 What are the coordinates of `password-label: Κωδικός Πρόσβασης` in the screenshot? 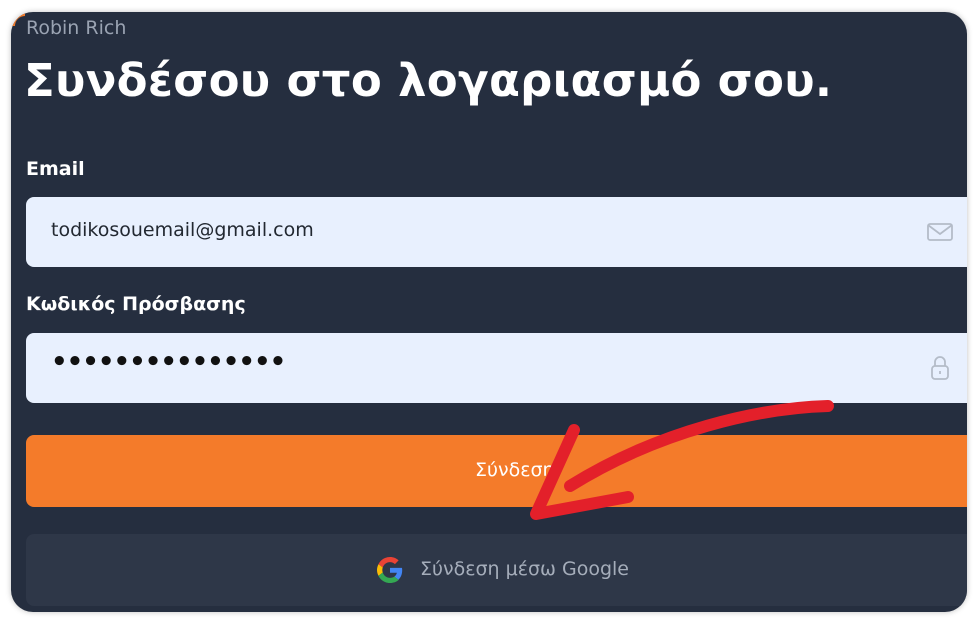 It's located at (136, 304).